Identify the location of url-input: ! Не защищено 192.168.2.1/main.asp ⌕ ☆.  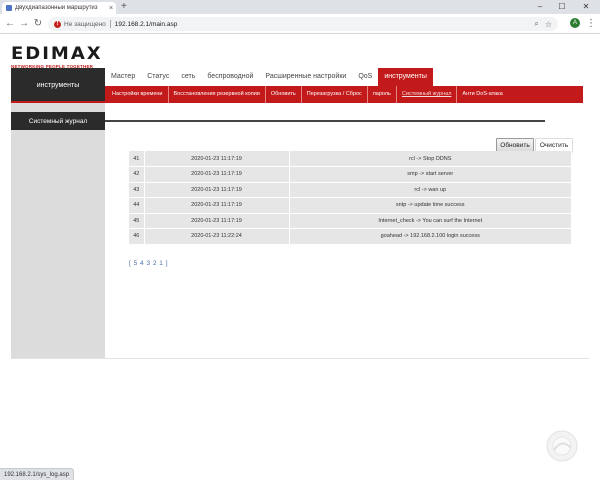
(303, 24).